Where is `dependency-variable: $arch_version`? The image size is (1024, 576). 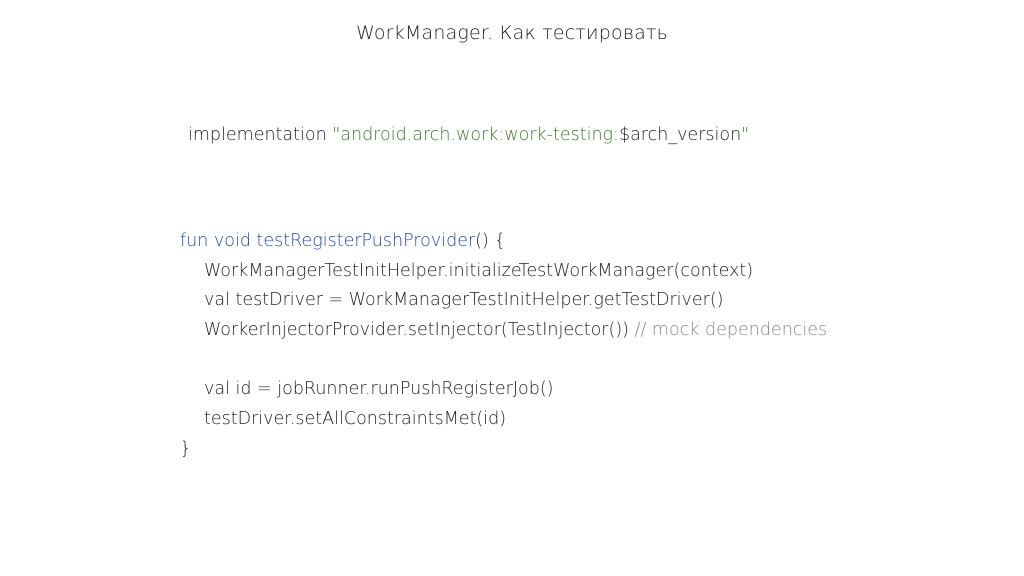 dependency-variable: $arch_version is located at coordinates (680, 135).